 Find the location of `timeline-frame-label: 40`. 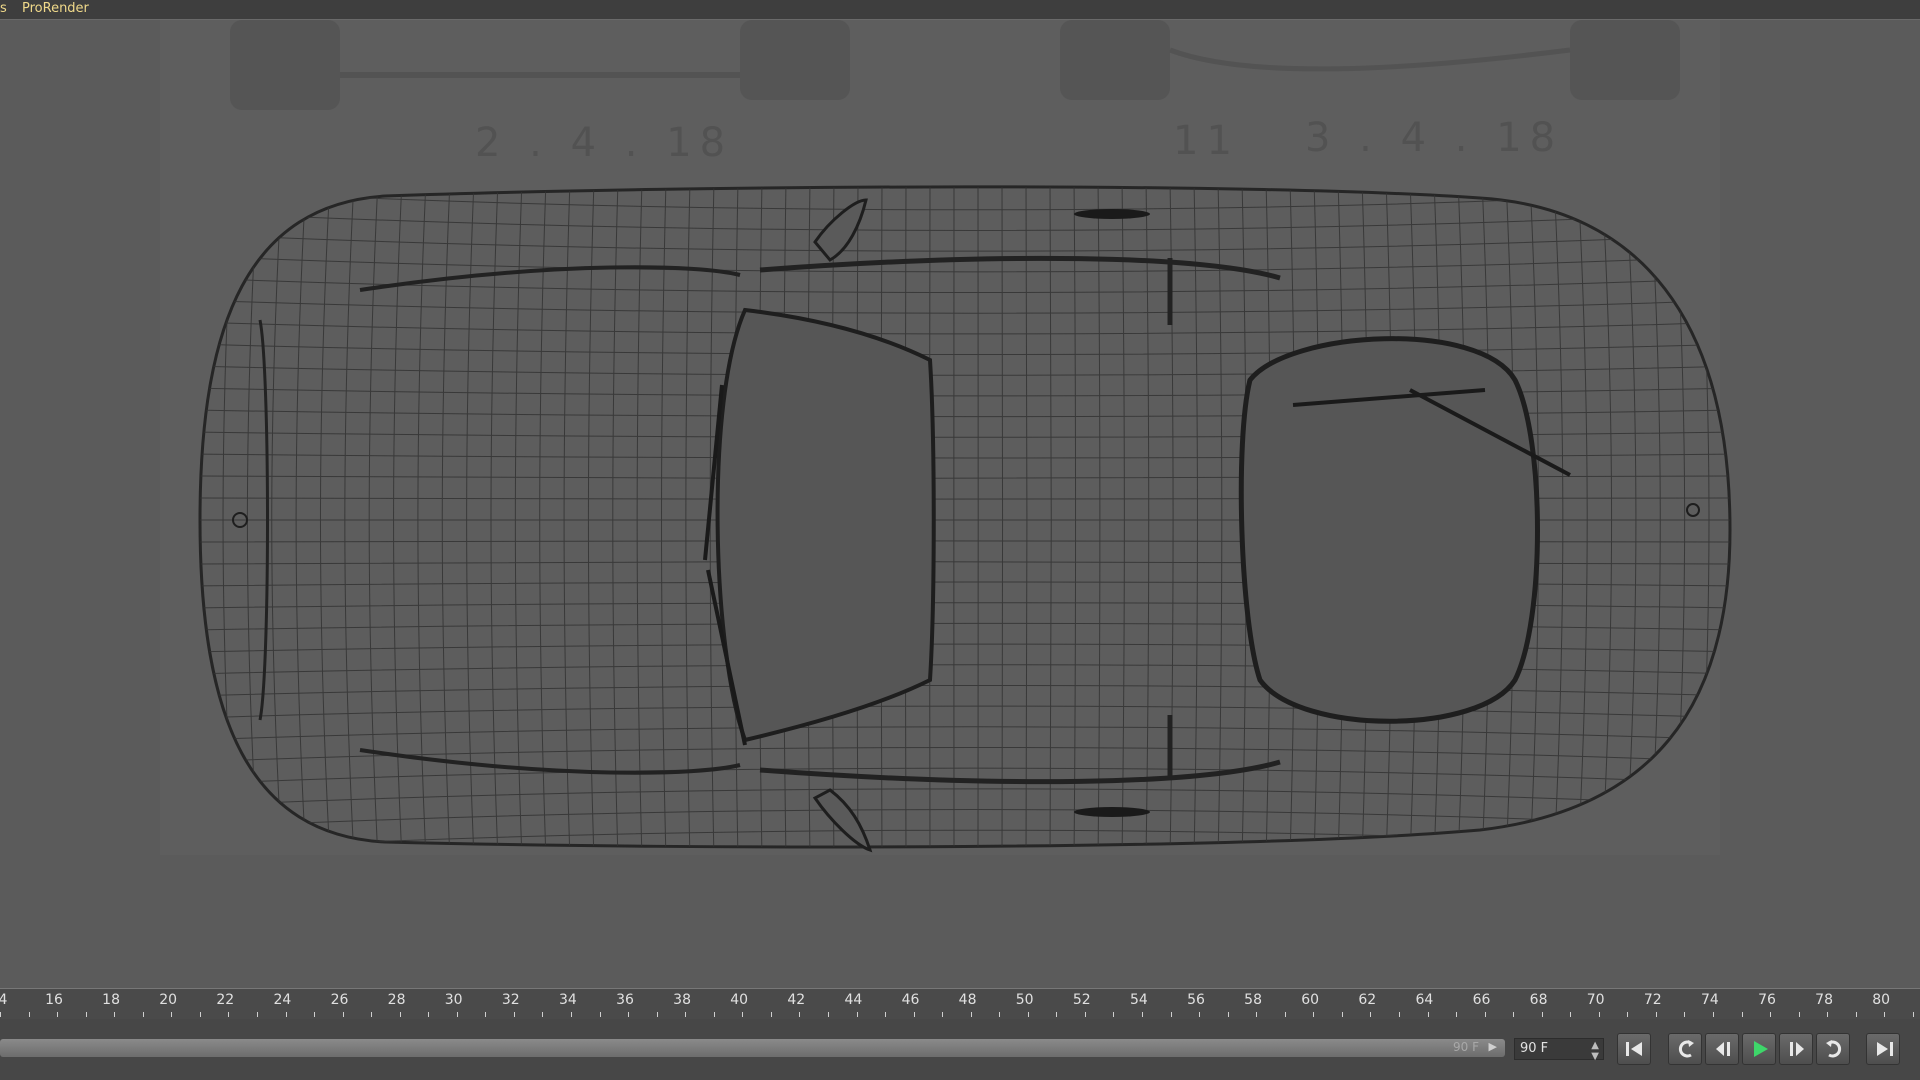

timeline-frame-label: 40 is located at coordinates (739, 1000).